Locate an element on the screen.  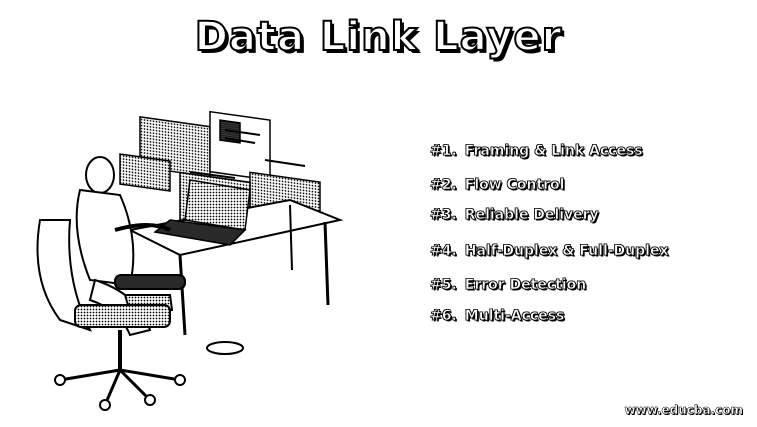
topic-label: Framing & Link Access is located at coordinates (553, 151).